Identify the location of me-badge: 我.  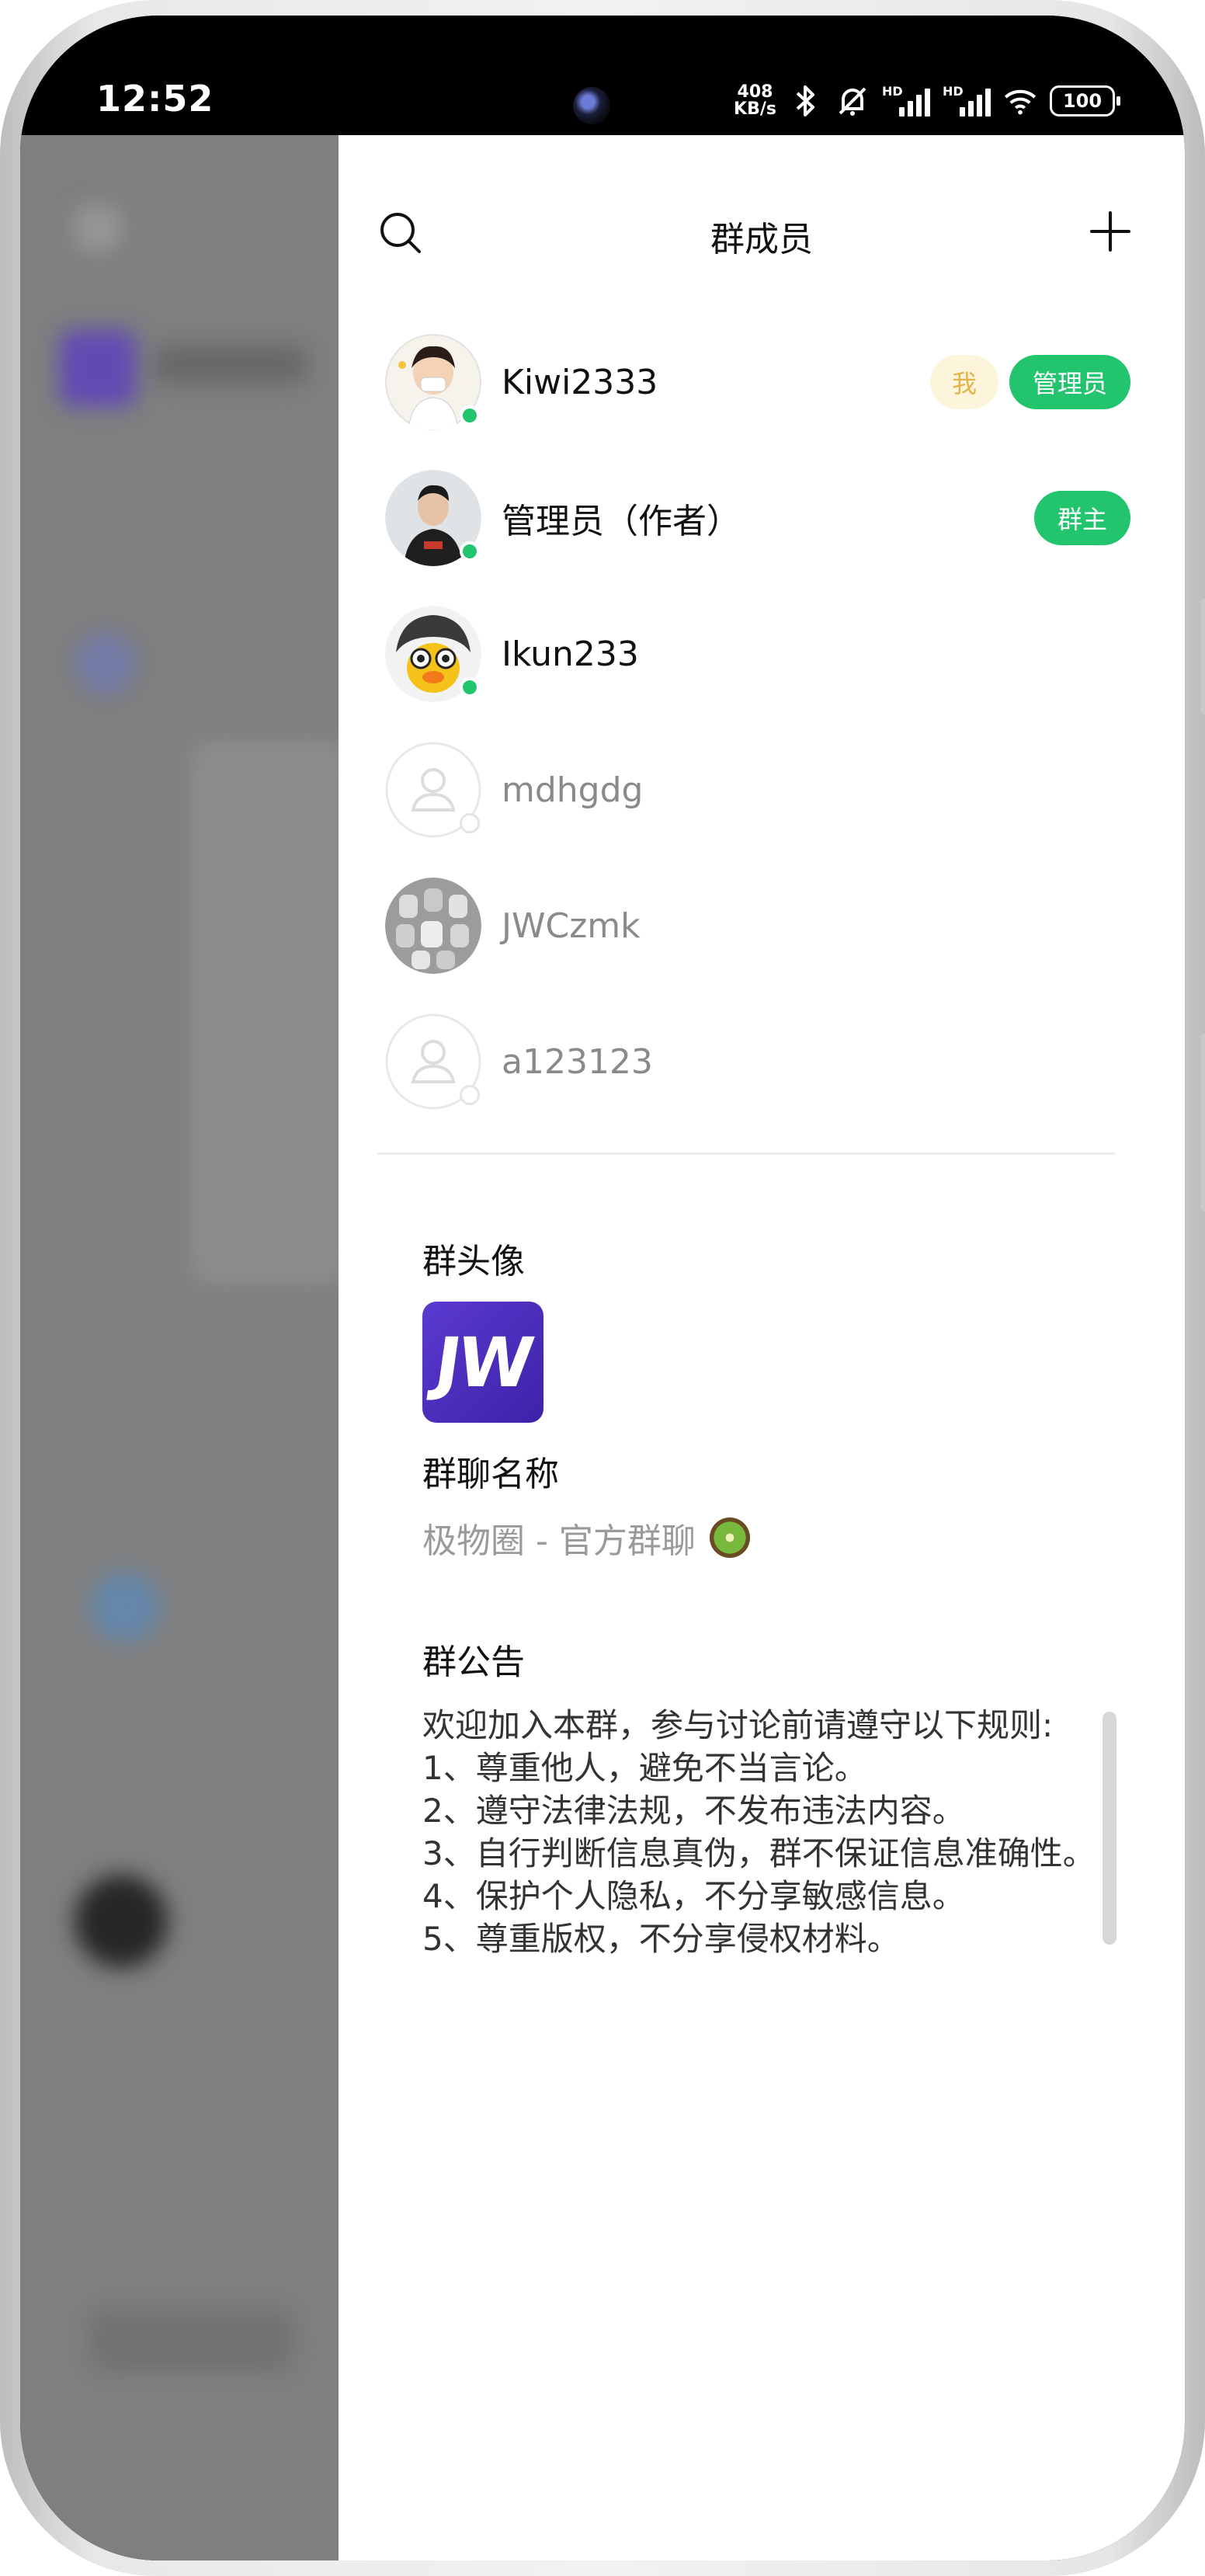
(963, 382).